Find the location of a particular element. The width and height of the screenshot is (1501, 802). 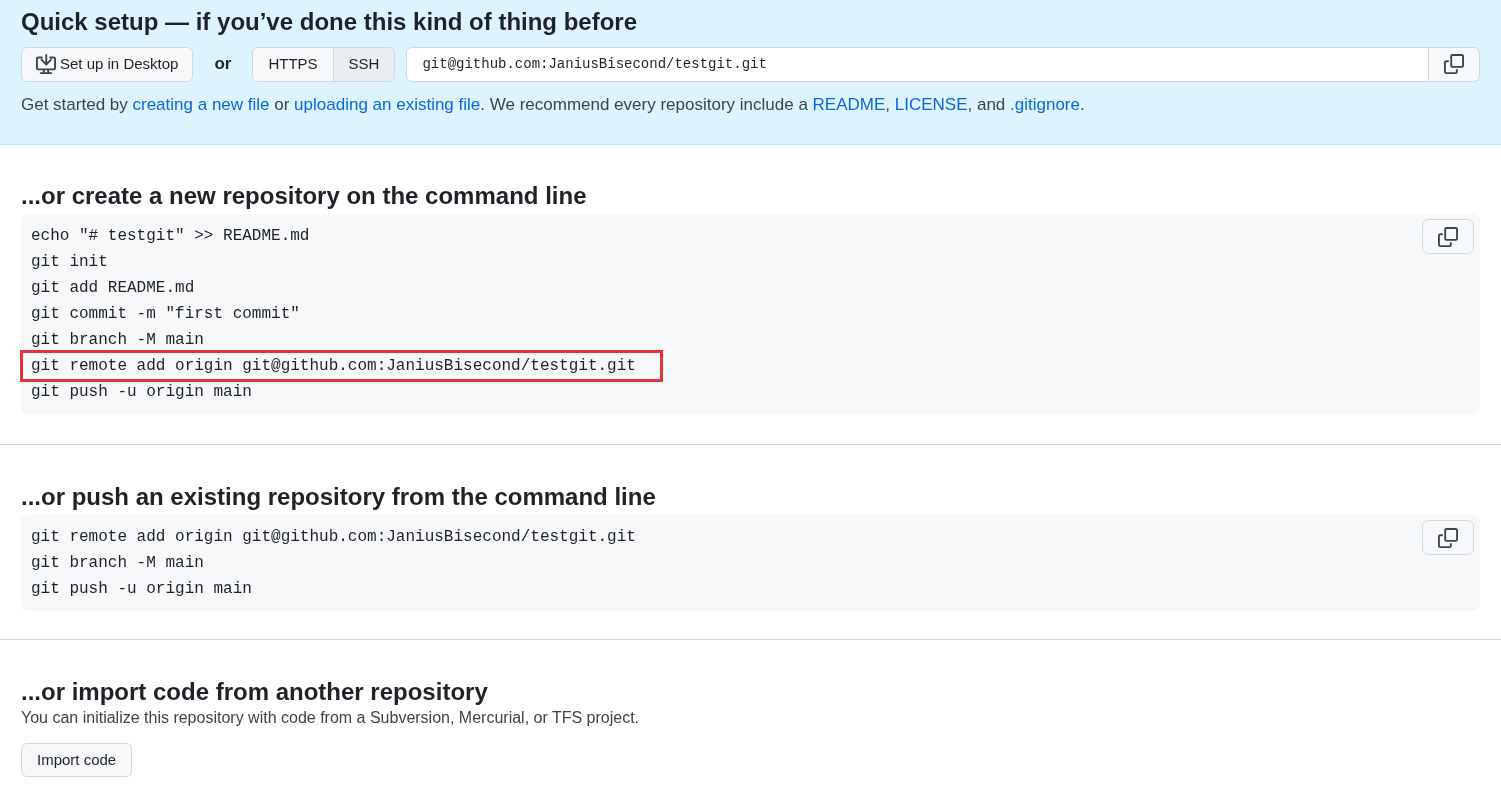

highlighted-code-line: git remote add origin git@github.com:JaniusBisecond/testgit.git is located at coordinates (341, 366).